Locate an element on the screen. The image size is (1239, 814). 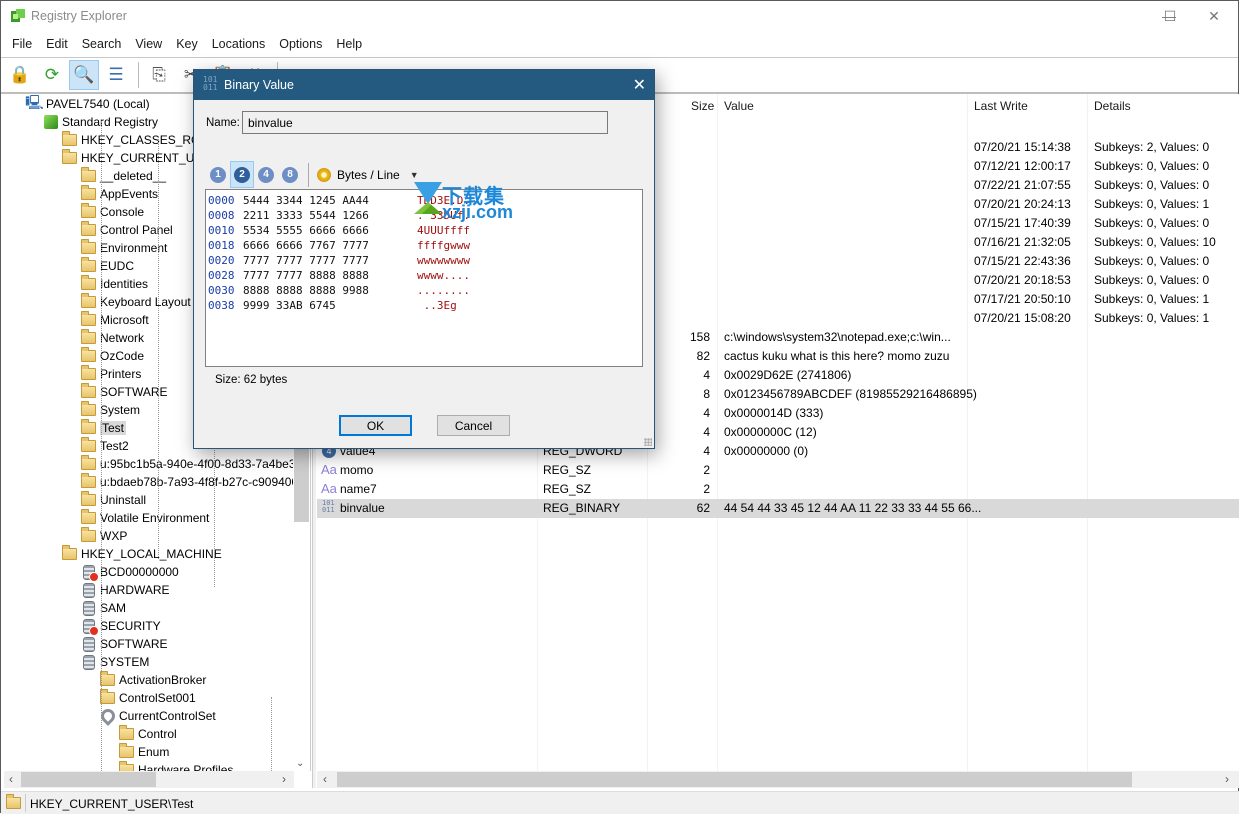
menu-file: File is located at coordinates (22, 45).